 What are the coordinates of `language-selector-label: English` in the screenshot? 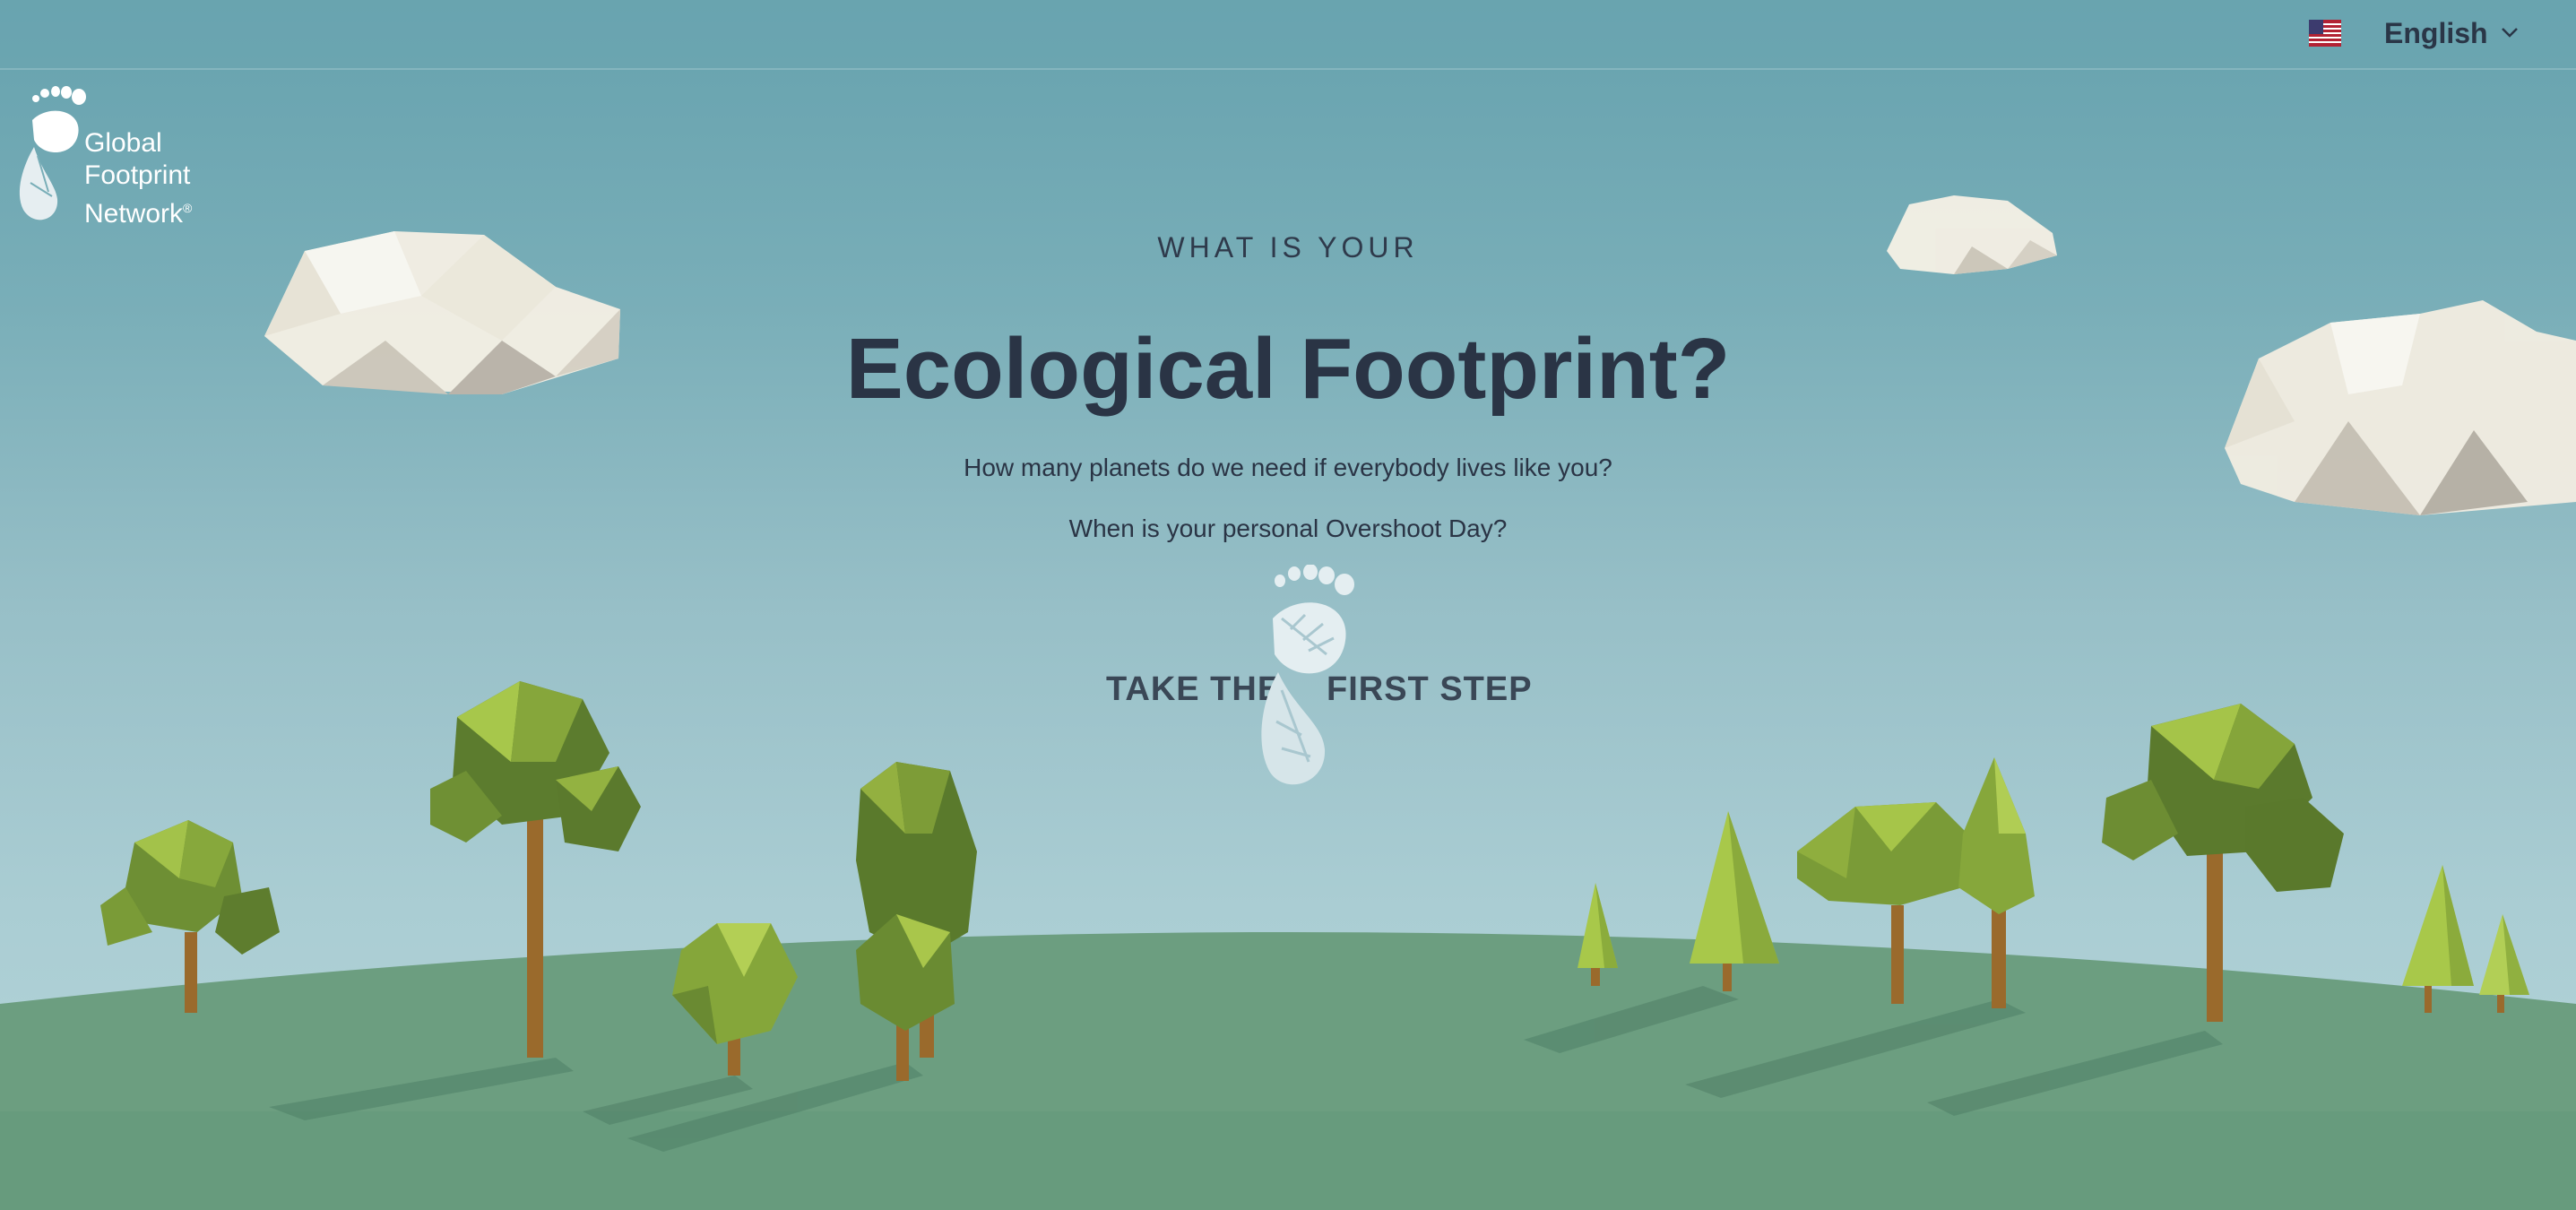 It's located at (2436, 33).